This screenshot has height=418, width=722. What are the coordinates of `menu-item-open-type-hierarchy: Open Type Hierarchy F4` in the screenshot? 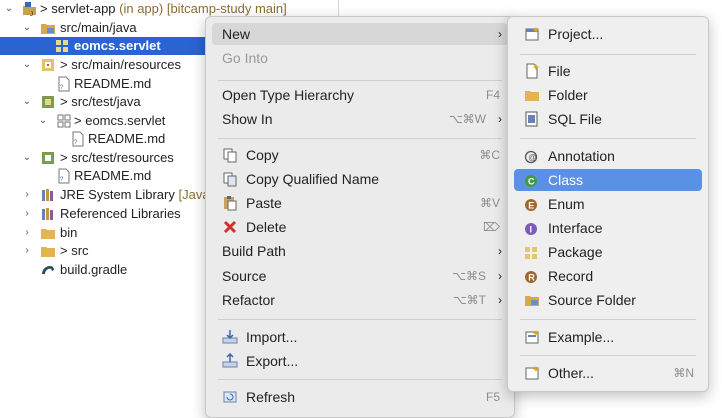 It's located at (360, 95).